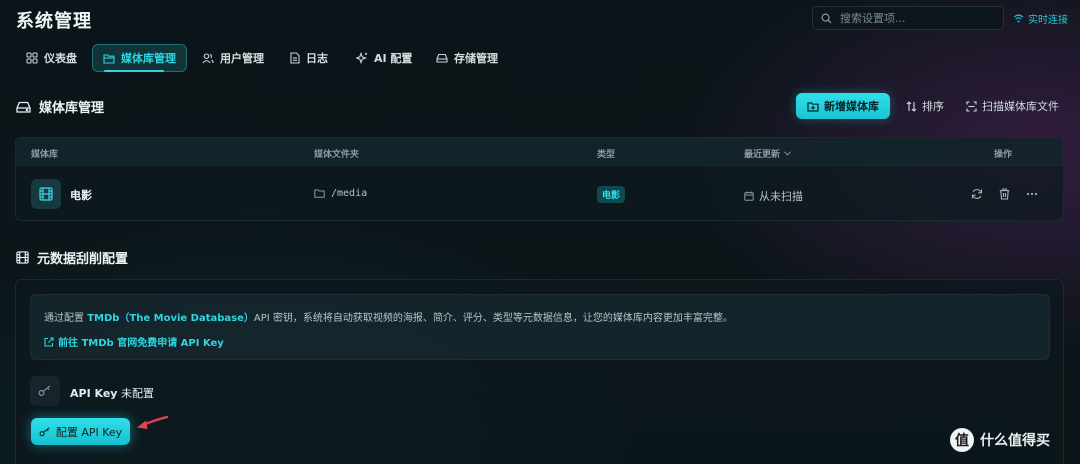 The image size is (1080, 464). I want to click on tmdb-info-box, so click(540, 327).